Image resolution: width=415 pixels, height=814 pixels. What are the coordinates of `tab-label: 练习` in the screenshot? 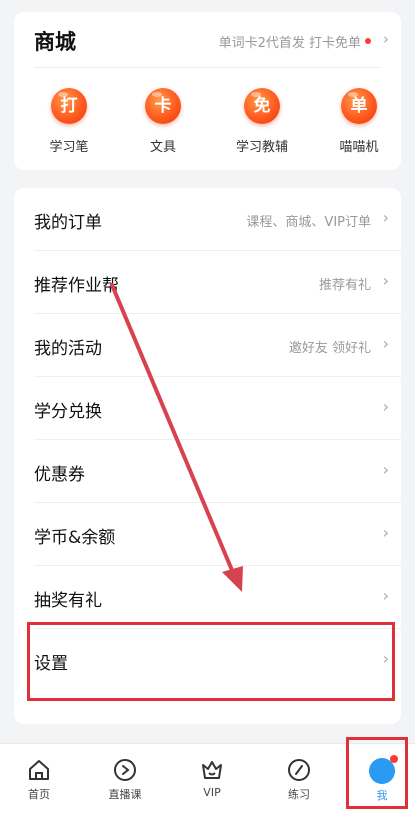 It's located at (299, 794).